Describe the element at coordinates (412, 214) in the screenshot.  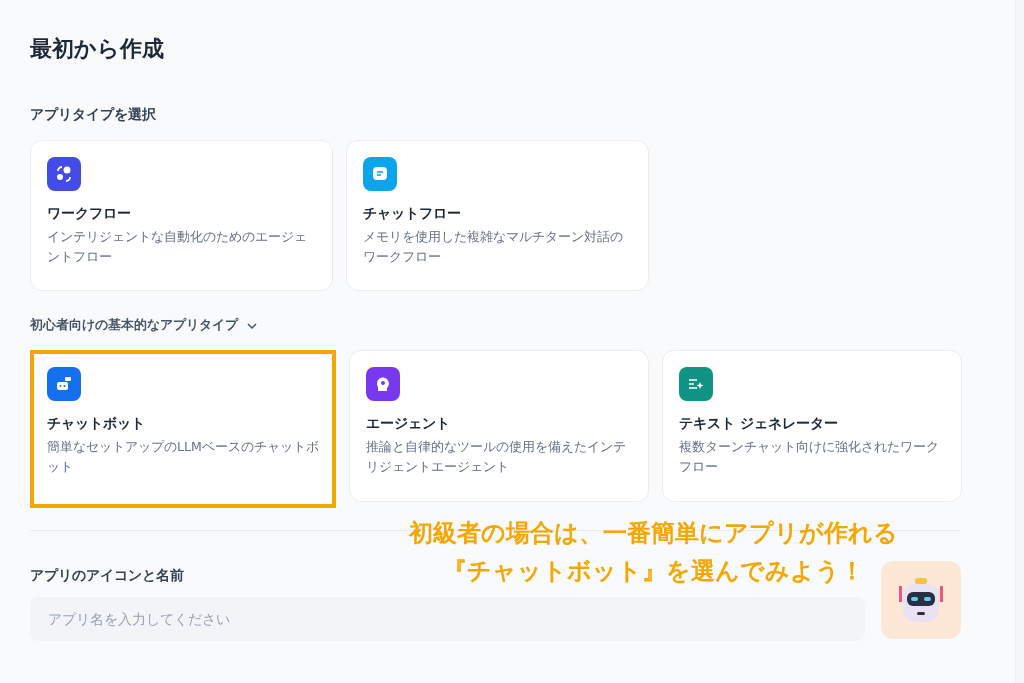
I see `app-type-name: チャットフロー` at that location.